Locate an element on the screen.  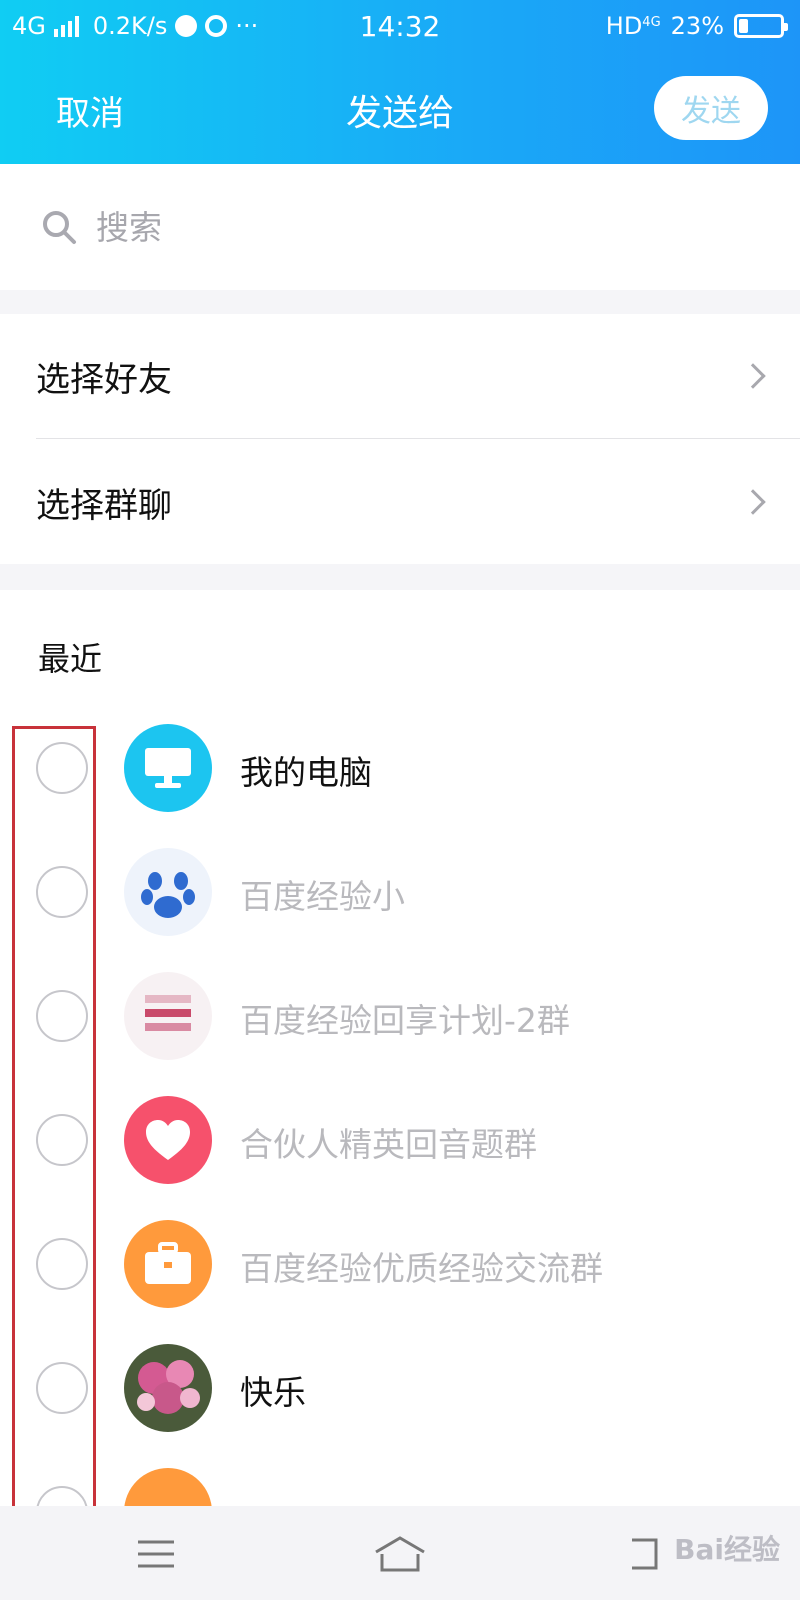
divider is located at coordinates (418, 438).